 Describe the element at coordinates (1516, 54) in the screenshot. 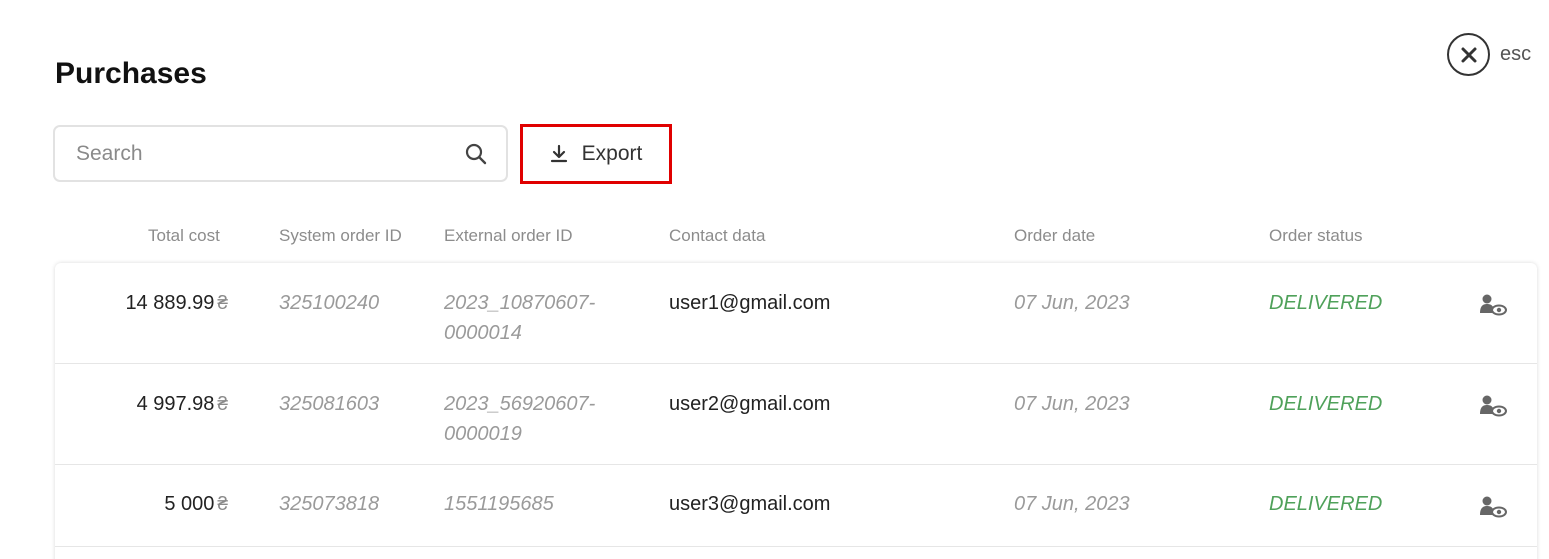

I see `esc-label: esc` at that location.